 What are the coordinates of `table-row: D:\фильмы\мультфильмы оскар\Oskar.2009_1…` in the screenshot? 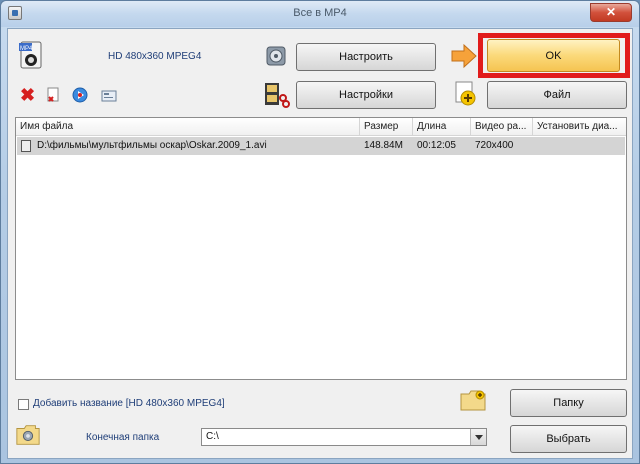 It's located at (321, 146).